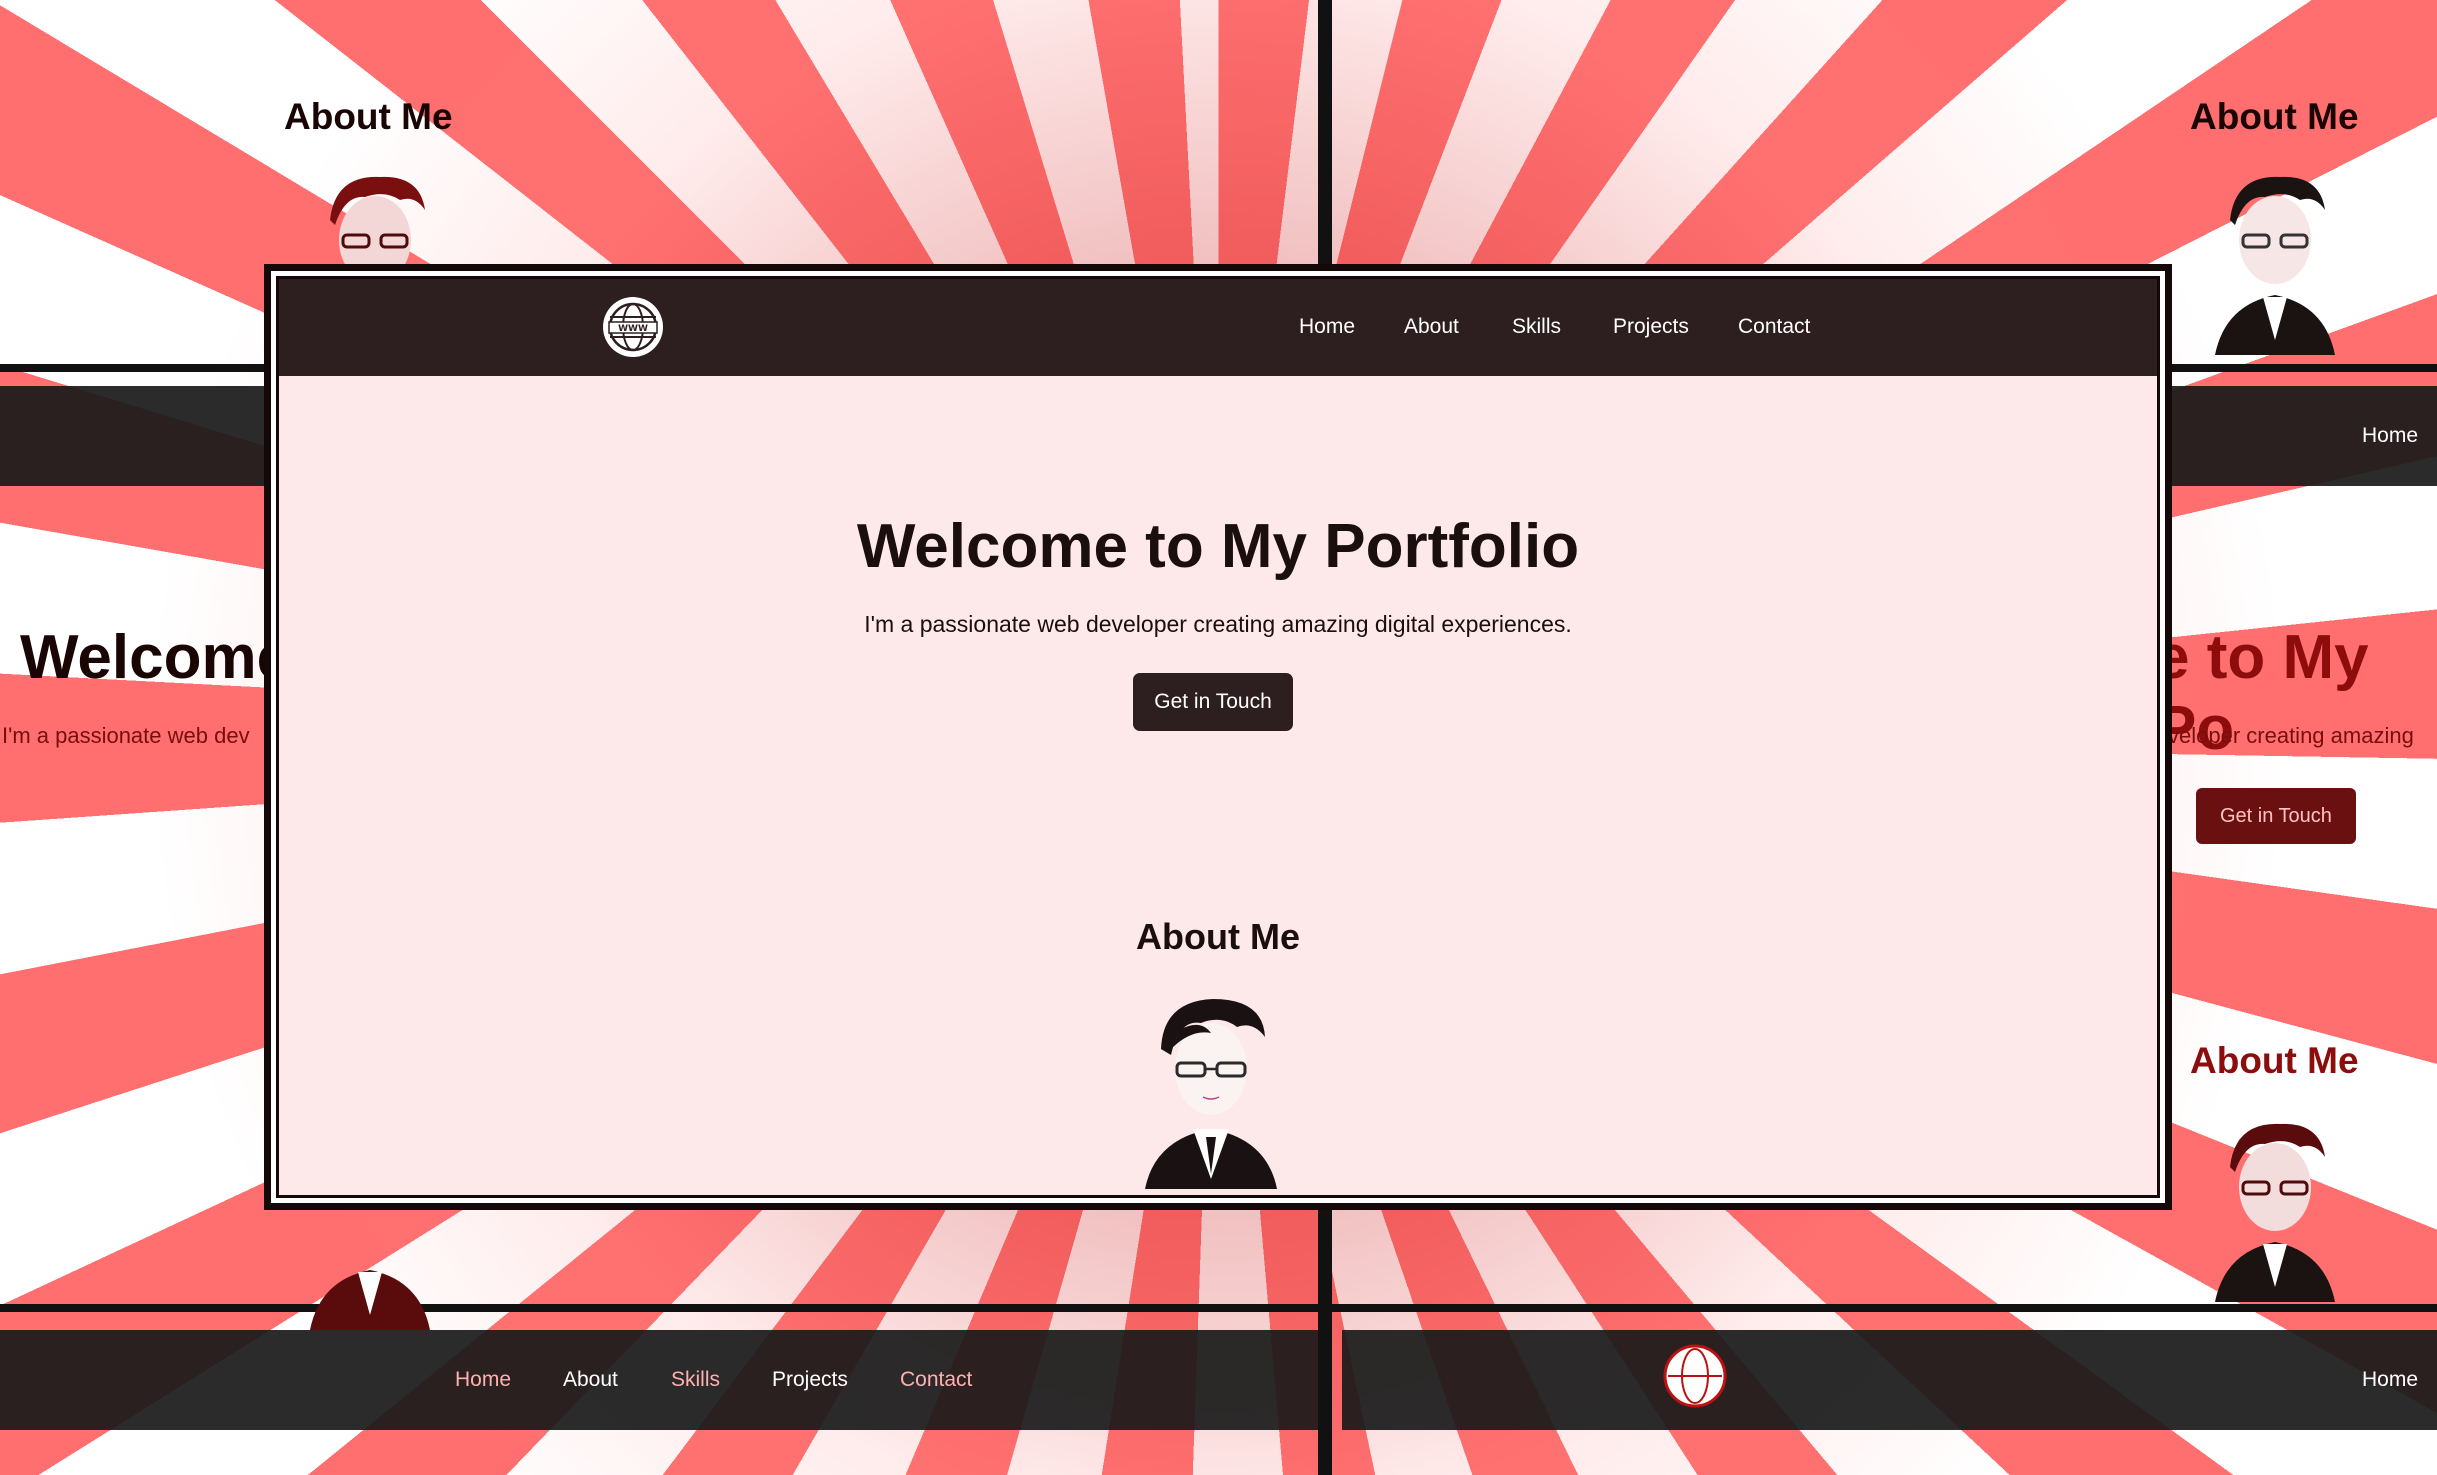 The width and height of the screenshot is (2437, 1475). I want to click on nav-contact-link: Contact, so click(1774, 327).